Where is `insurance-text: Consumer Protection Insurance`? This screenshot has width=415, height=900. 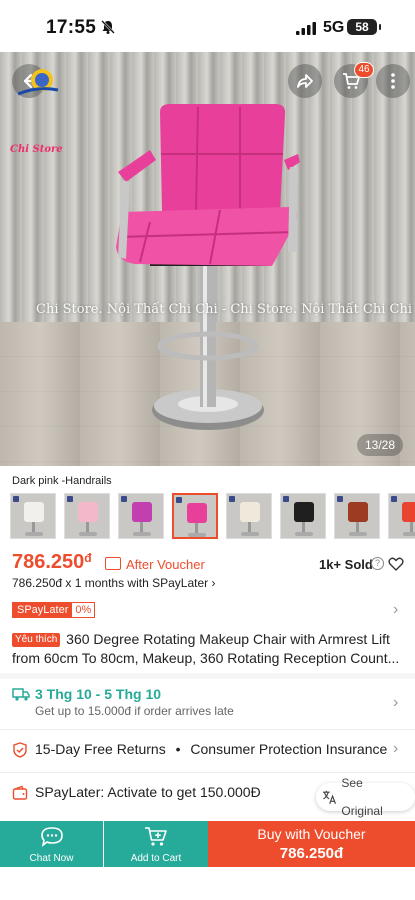
insurance-text: Consumer Protection Insurance is located at coordinates (289, 749).